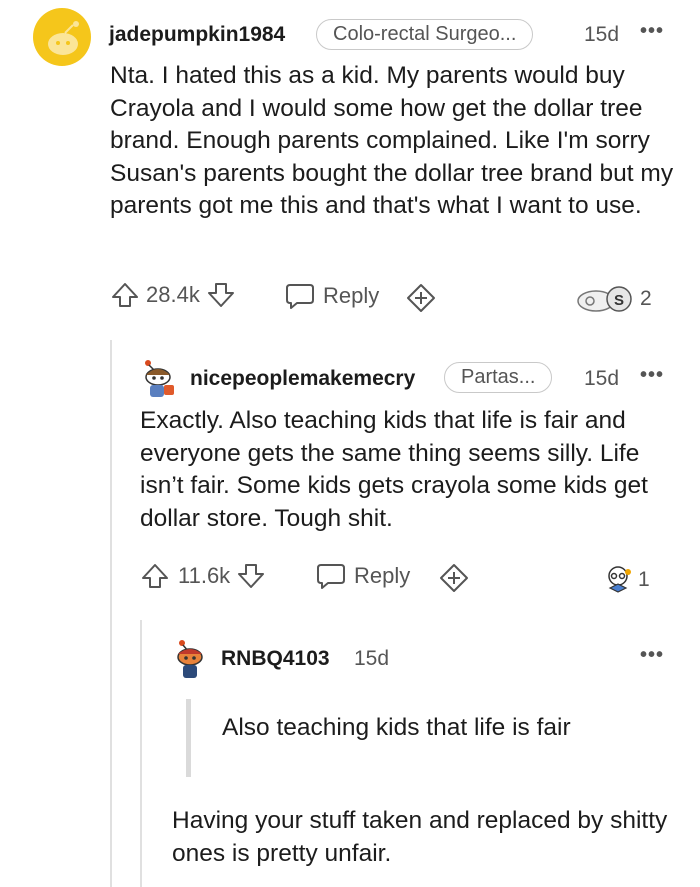 This screenshot has width=700, height=887. What do you see at coordinates (619, 300) in the screenshot?
I see `svg-text: S` at bounding box center [619, 300].